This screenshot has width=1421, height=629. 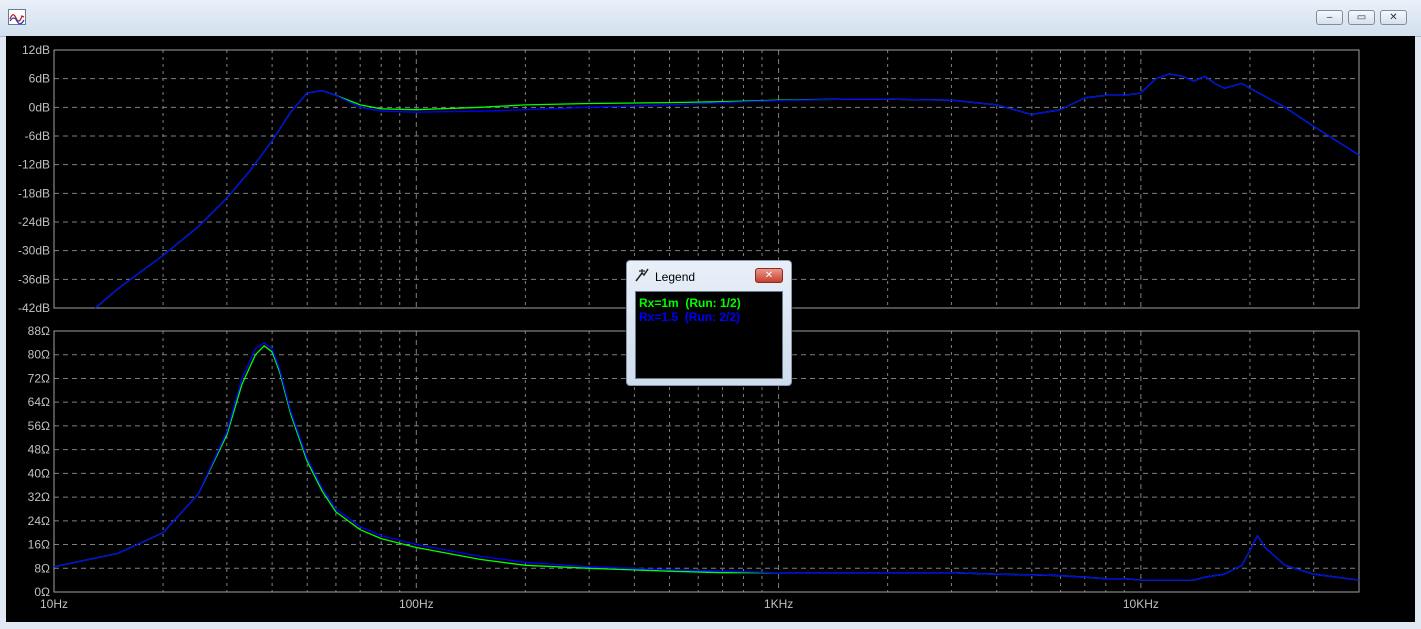 I want to click on xtick-label: 100Hz, so click(x=416, y=604).